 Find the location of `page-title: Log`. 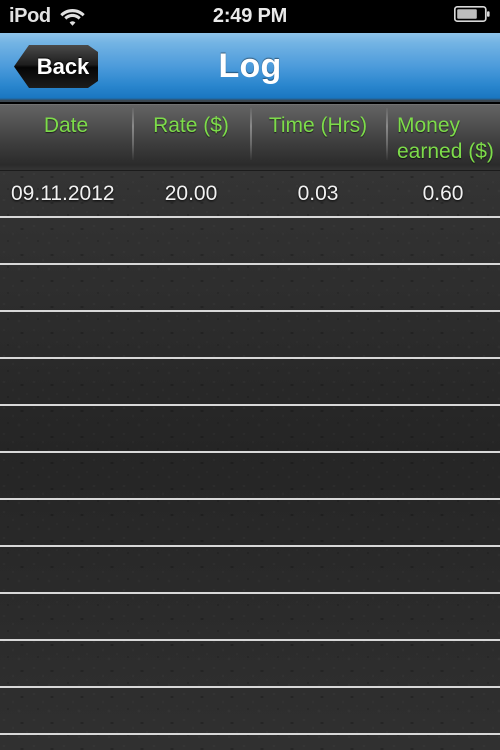

page-title: Log is located at coordinates (250, 66).